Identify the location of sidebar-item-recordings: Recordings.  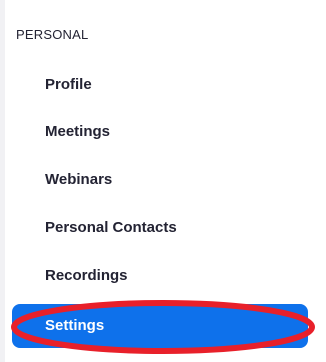
(160, 276).